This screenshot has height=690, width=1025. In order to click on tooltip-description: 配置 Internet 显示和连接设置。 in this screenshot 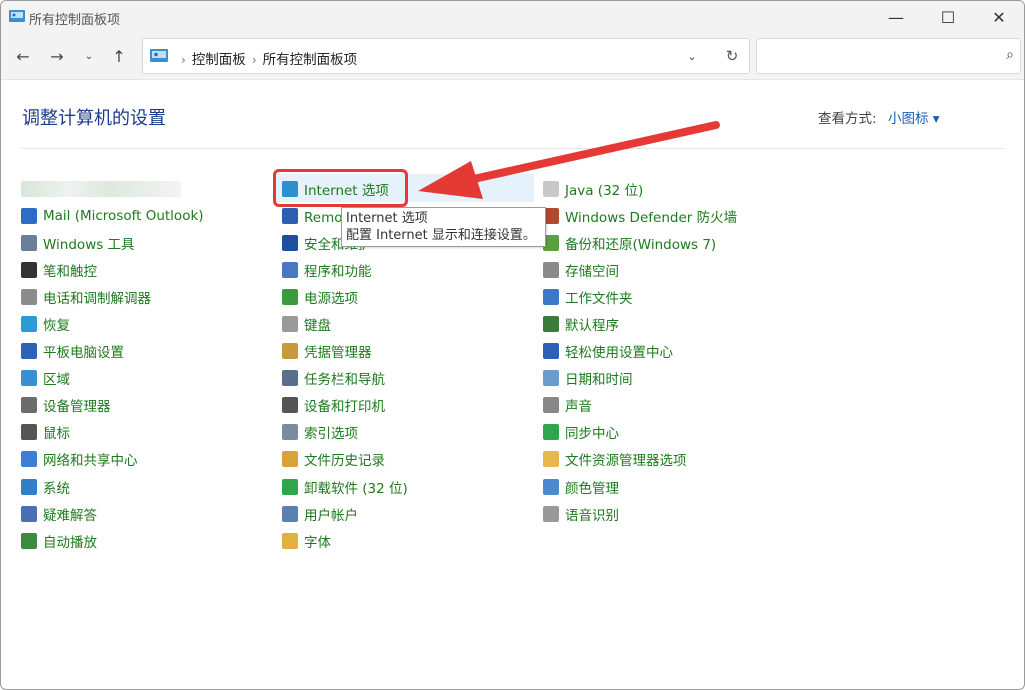, I will do `click(441, 235)`.